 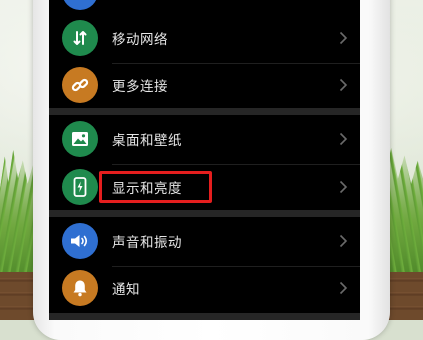 What do you see at coordinates (126, 290) in the screenshot?
I see `settings-item-label: 通知` at bounding box center [126, 290].